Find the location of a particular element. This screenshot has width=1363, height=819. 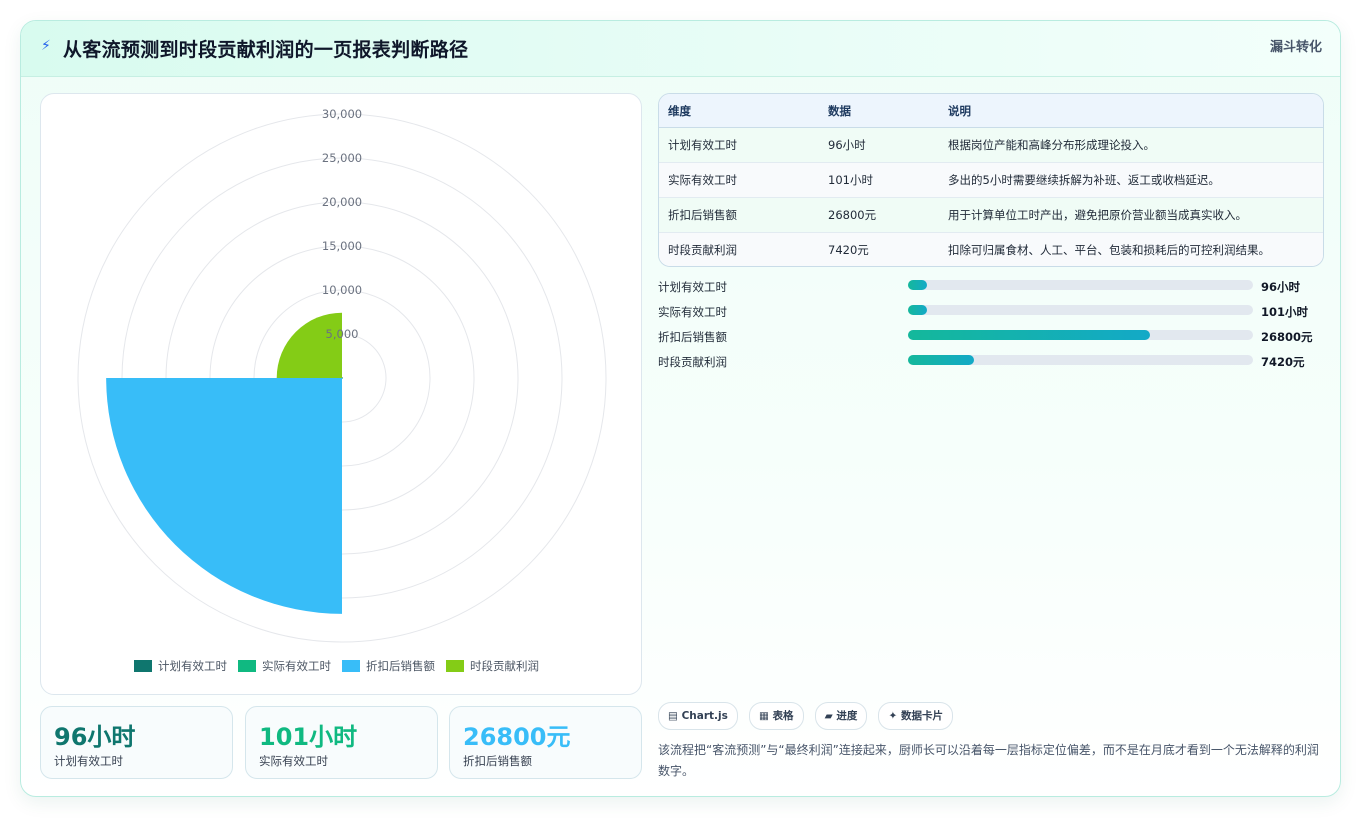

progress-value: 7420元 is located at coordinates (1283, 362).